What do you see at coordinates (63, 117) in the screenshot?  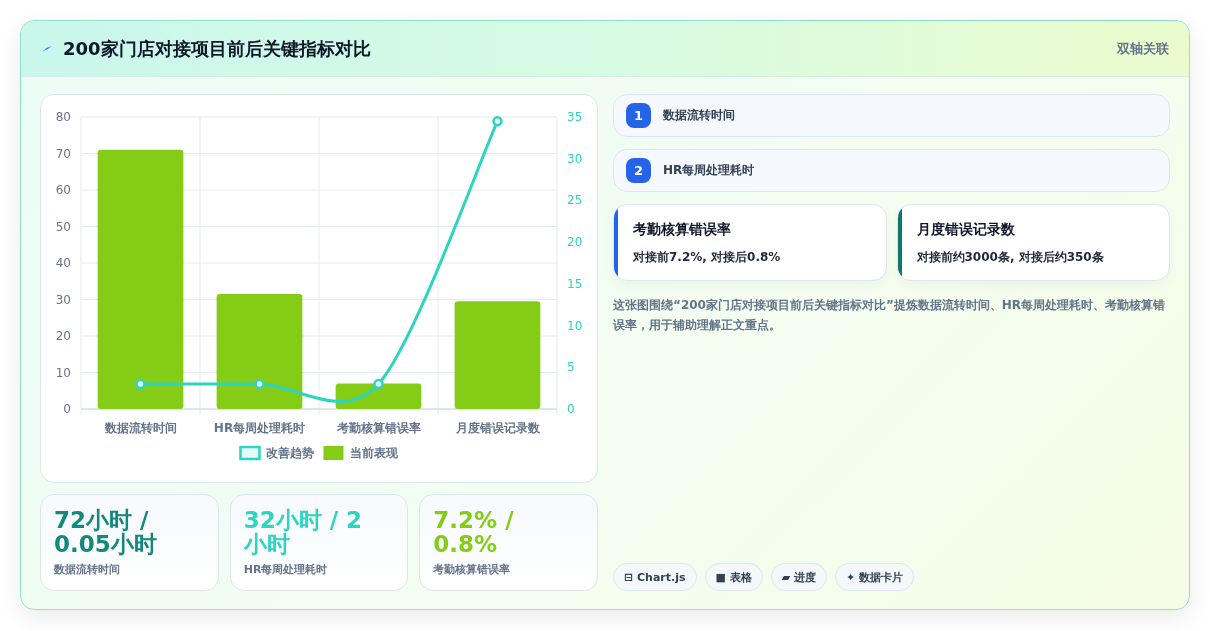 I see `axis-tick-label: 80` at bounding box center [63, 117].